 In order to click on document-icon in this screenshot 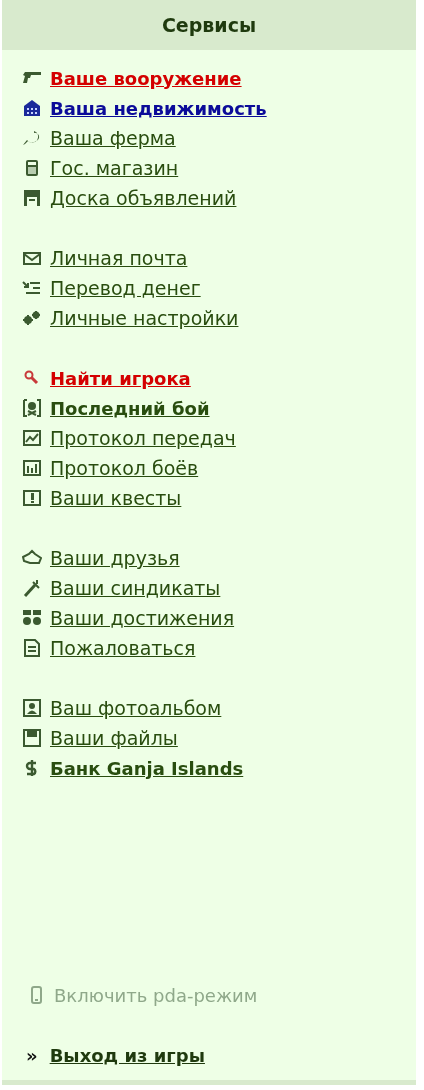, I will do `click(32, 648)`.